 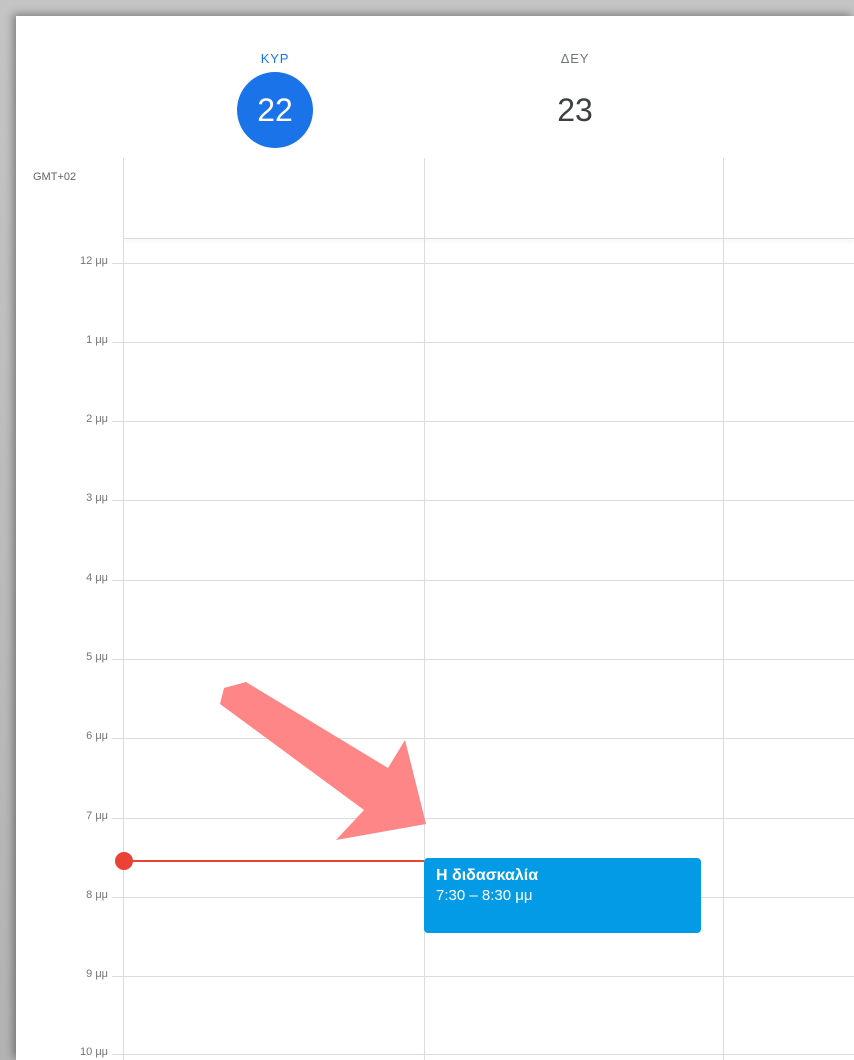 I want to click on hour-row: 6 μμ, so click(x=435, y=736).